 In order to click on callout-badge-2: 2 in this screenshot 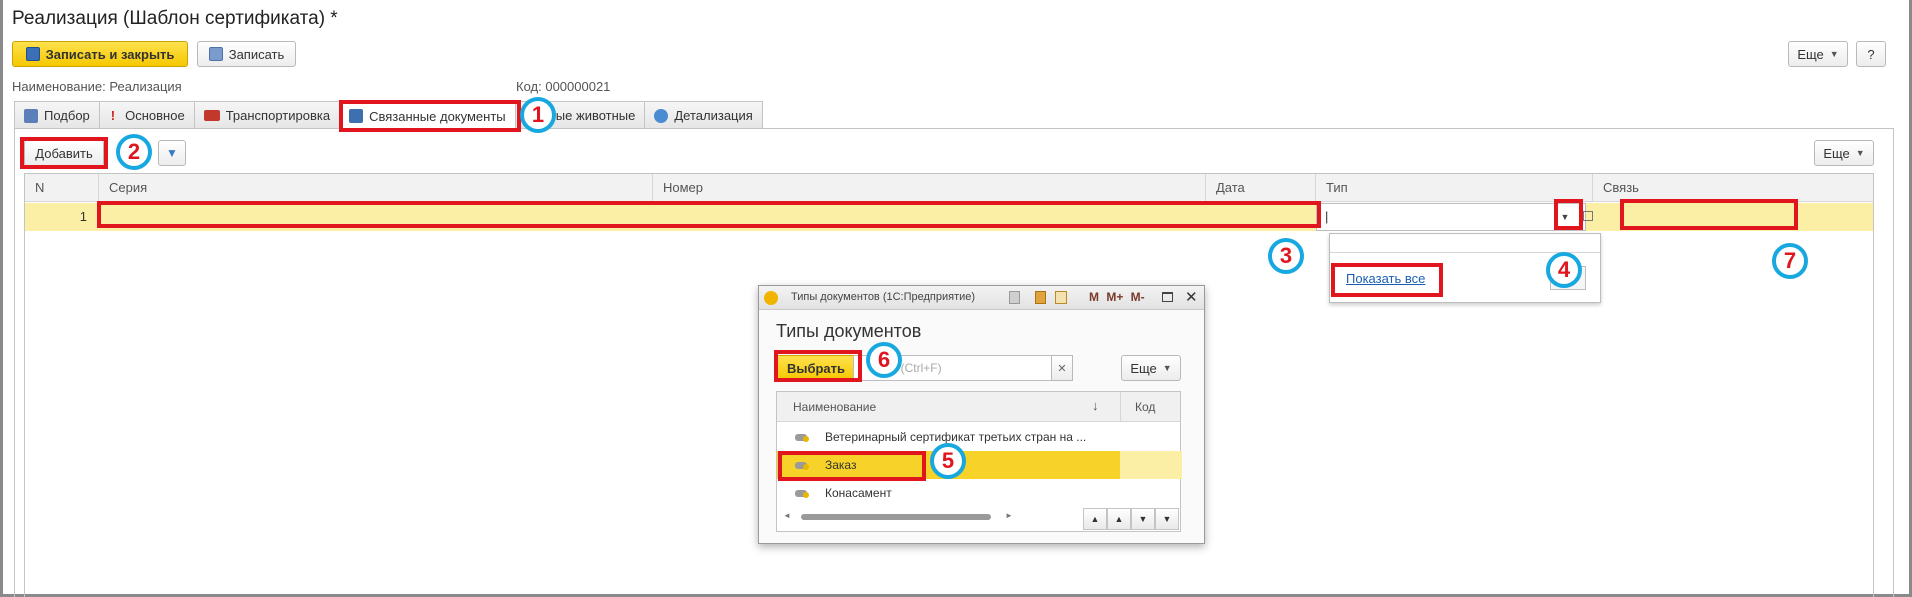, I will do `click(134, 152)`.